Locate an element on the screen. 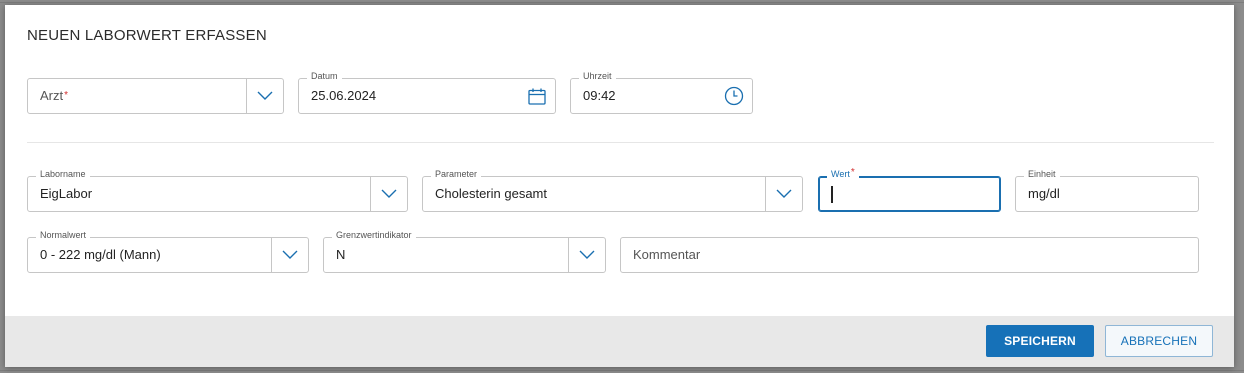  arzt-dropdown-button is located at coordinates (264, 96).